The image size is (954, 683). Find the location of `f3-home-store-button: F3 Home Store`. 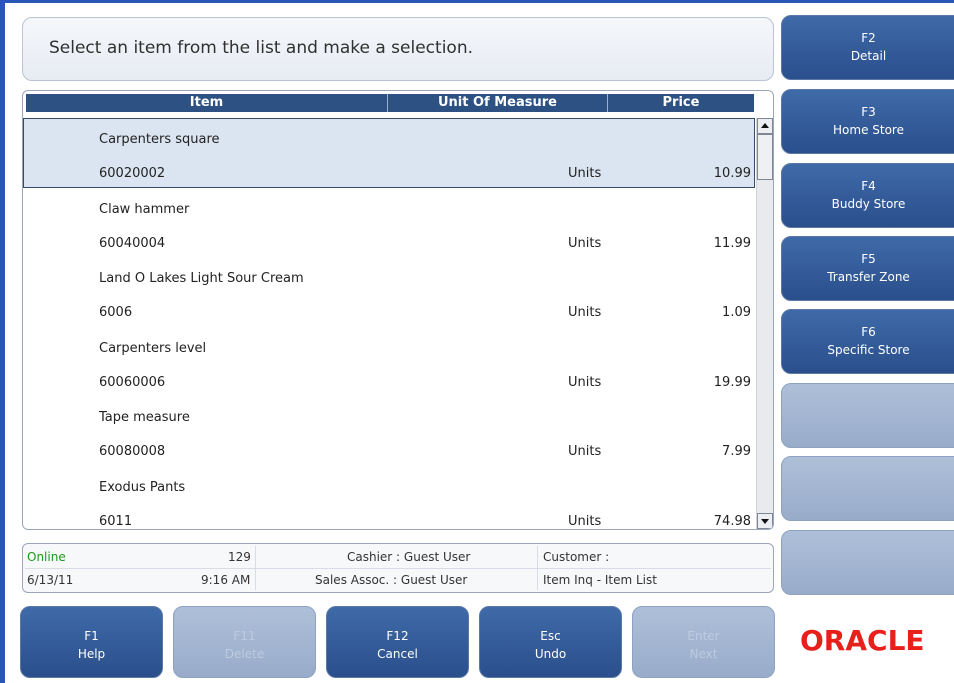

f3-home-store-button: F3 Home Store is located at coordinates (867, 121).